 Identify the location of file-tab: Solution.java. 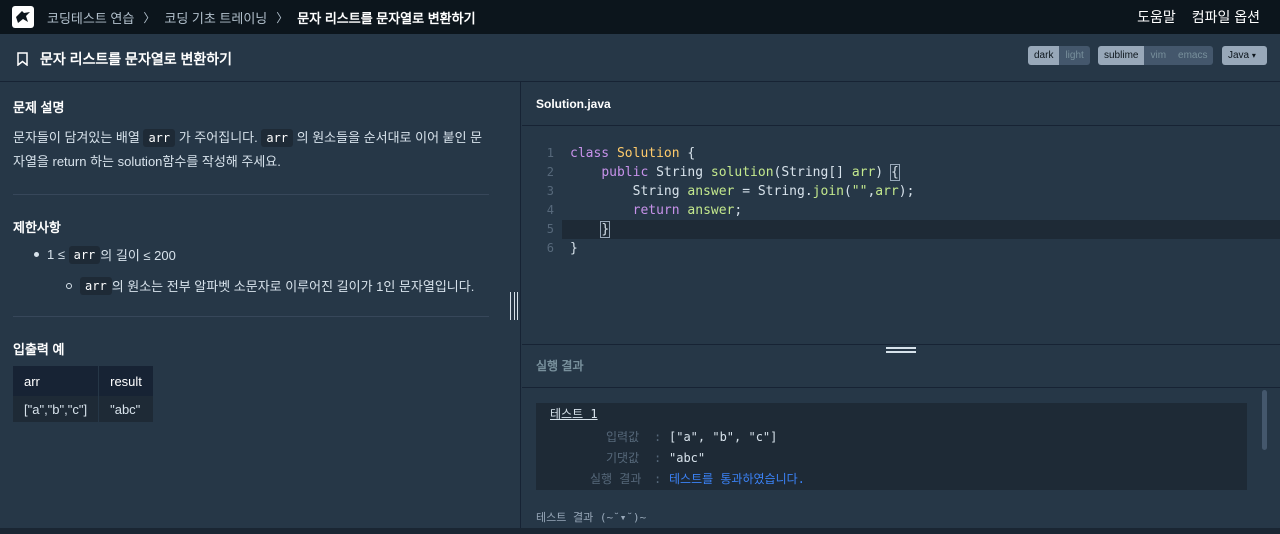
(573, 104).